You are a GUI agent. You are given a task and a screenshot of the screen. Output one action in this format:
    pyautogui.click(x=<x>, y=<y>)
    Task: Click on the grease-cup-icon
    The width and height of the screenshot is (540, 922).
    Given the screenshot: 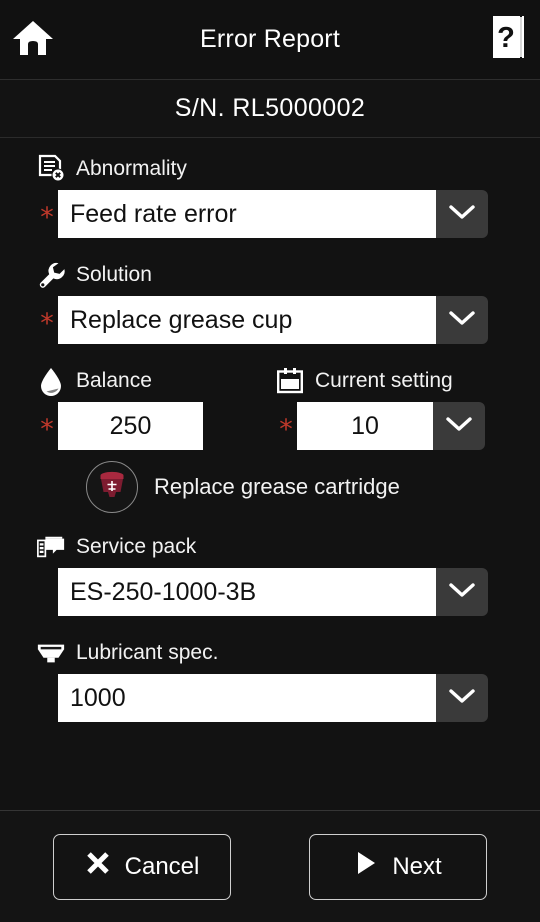 What is the action you would take?
    pyautogui.click(x=51, y=653)
    